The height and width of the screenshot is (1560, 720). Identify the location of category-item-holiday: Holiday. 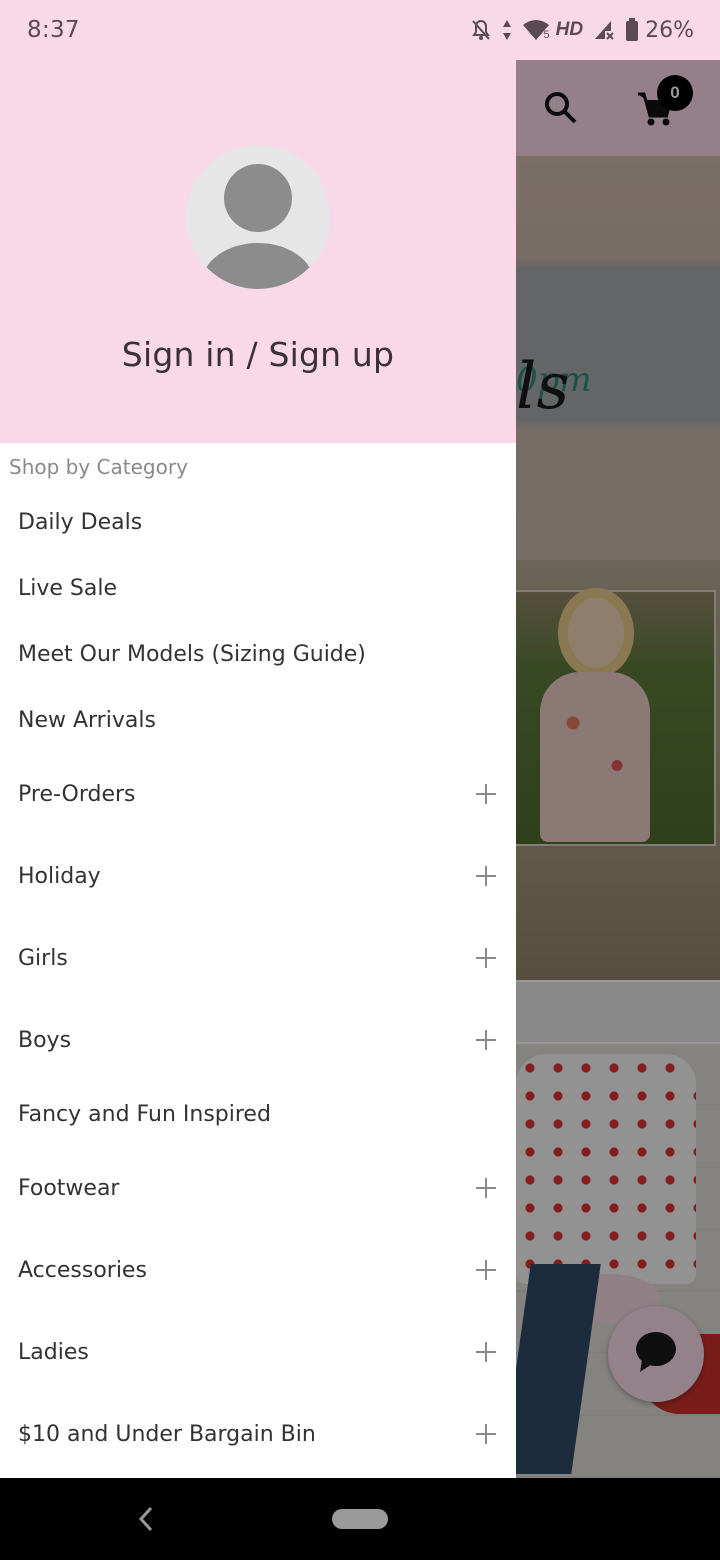
(258, 876).